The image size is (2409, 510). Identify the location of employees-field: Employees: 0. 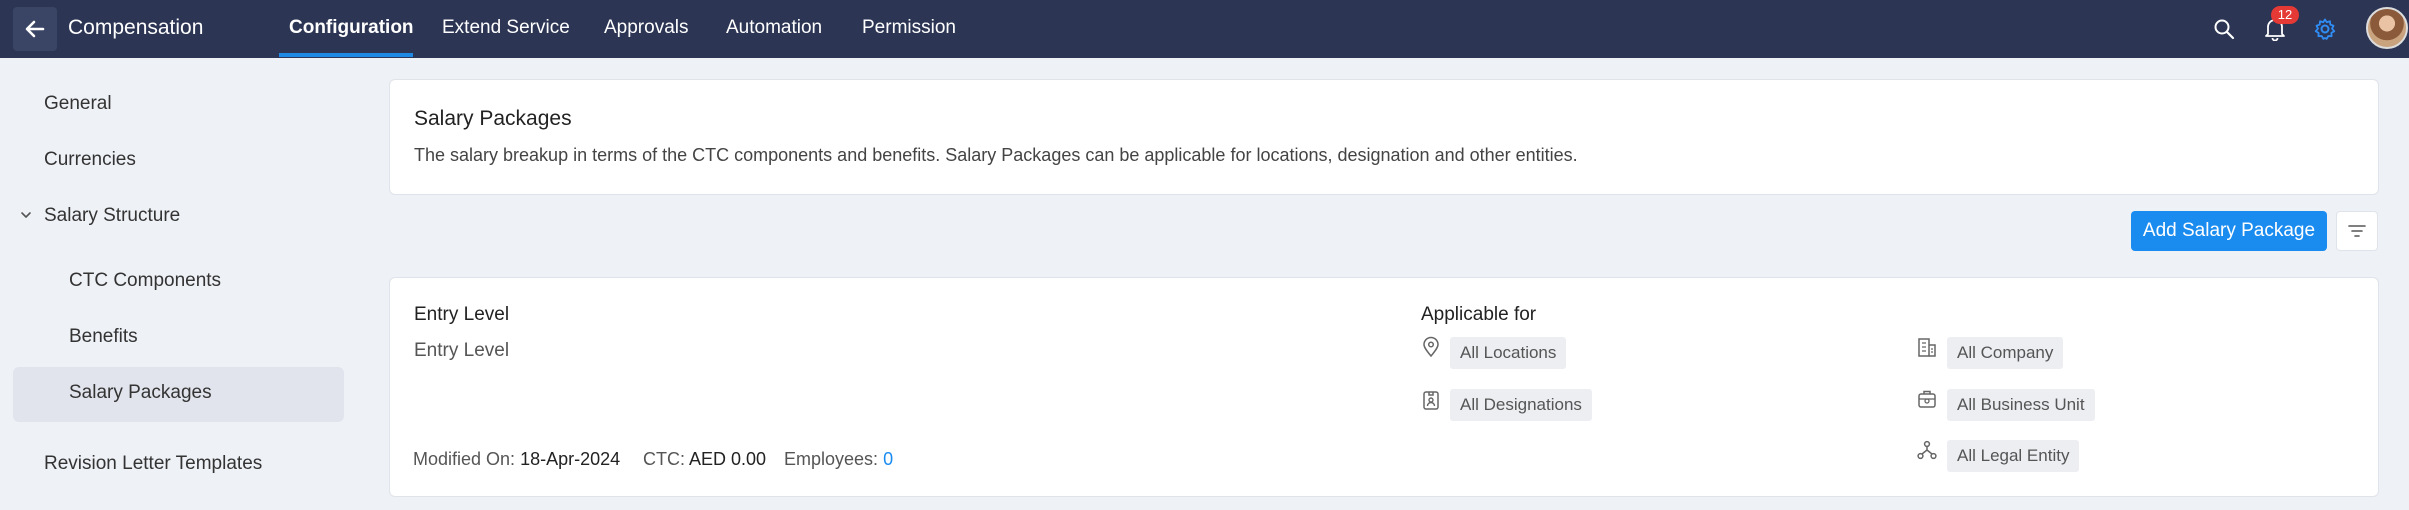
(838, 459).